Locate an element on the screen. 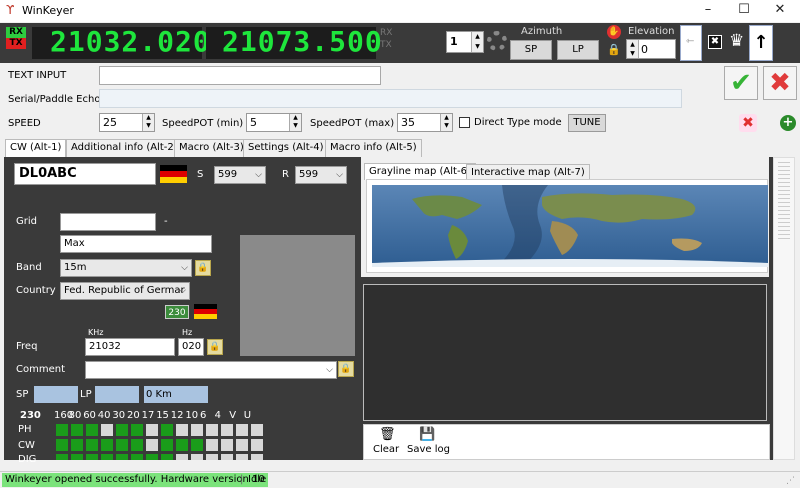 This screenshot has height=488, width=800. grid-dash: - is located at coordinates (166, 221).